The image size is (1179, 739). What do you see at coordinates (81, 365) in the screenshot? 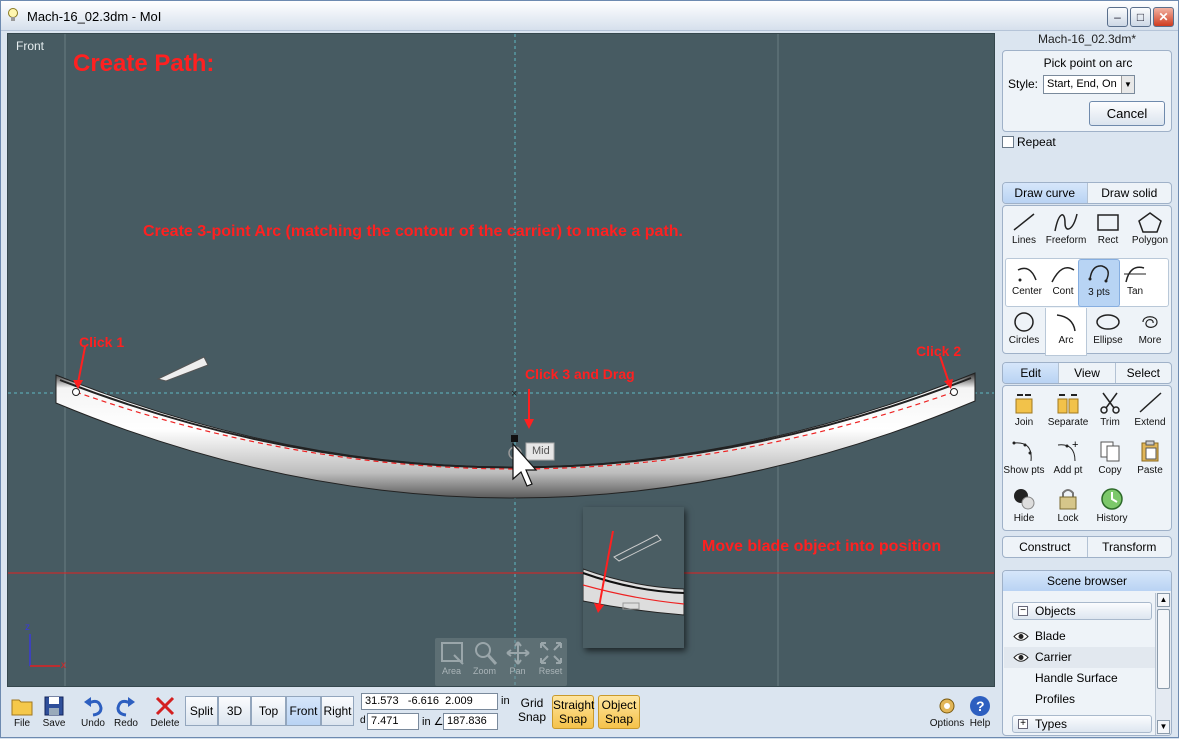
I see `click1-arrow` at bounding box center [81, 365].